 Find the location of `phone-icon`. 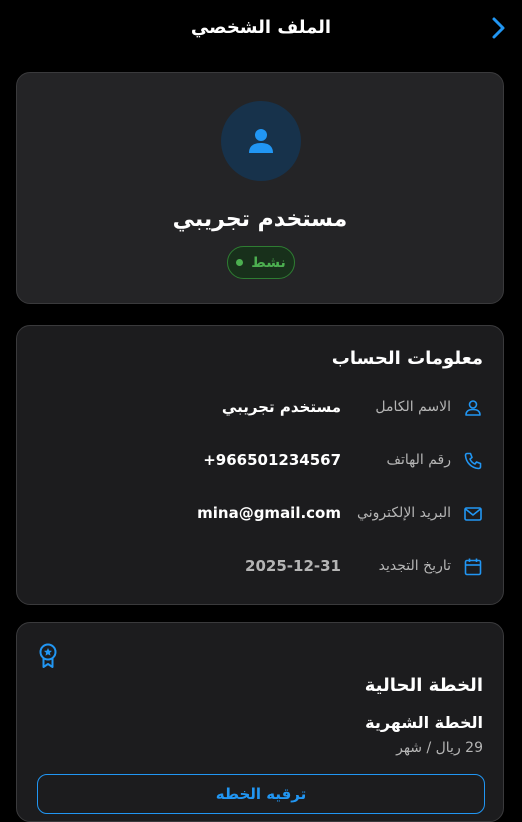

phone-icon is located at coordinates (473, 461).